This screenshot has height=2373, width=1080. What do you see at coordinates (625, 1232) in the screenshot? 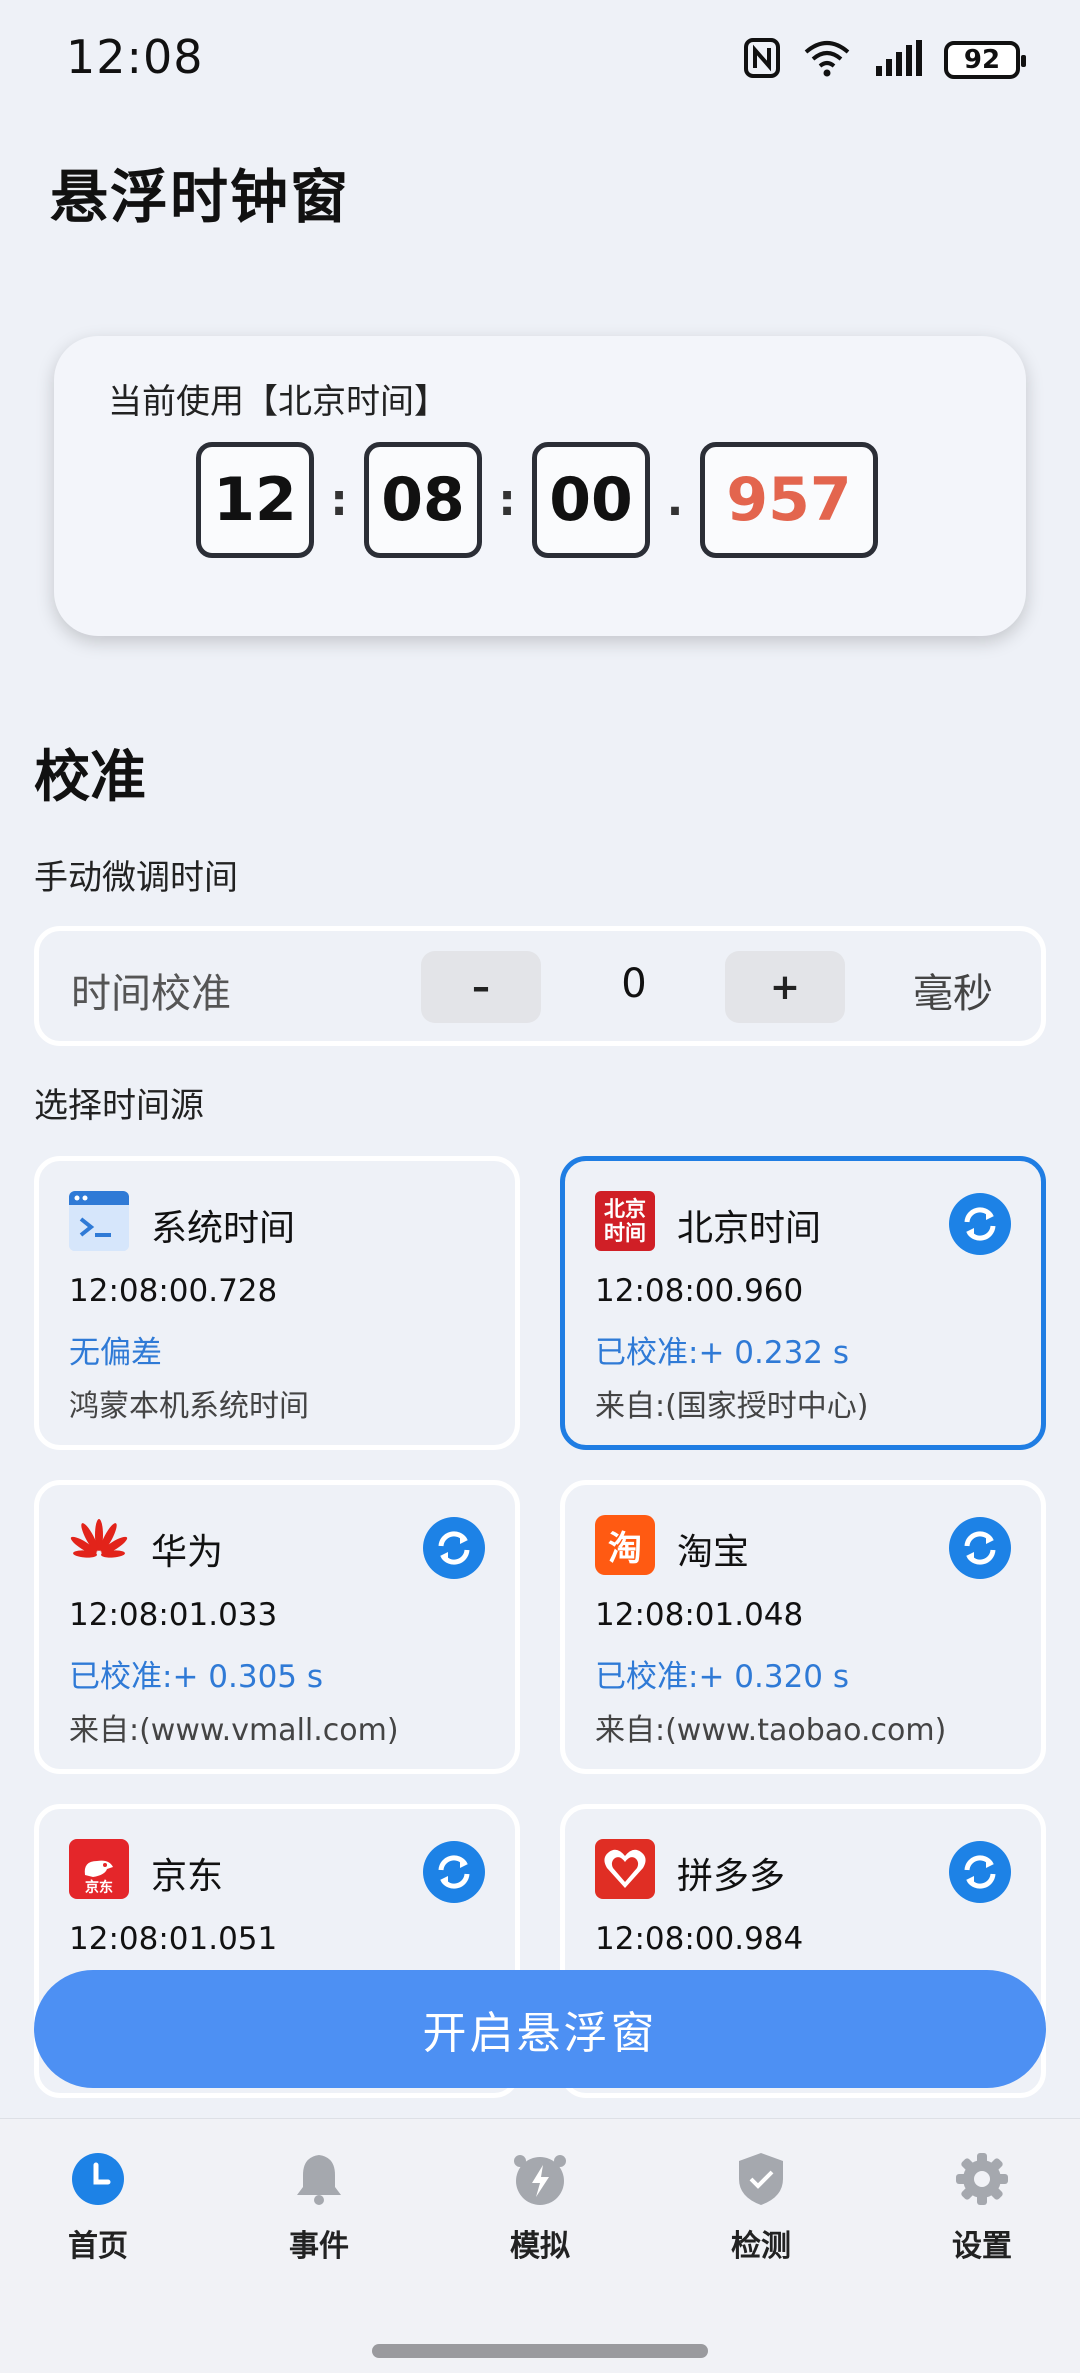
I see `beijing-logo-text: 时间` at bounding box center [625, 1232].